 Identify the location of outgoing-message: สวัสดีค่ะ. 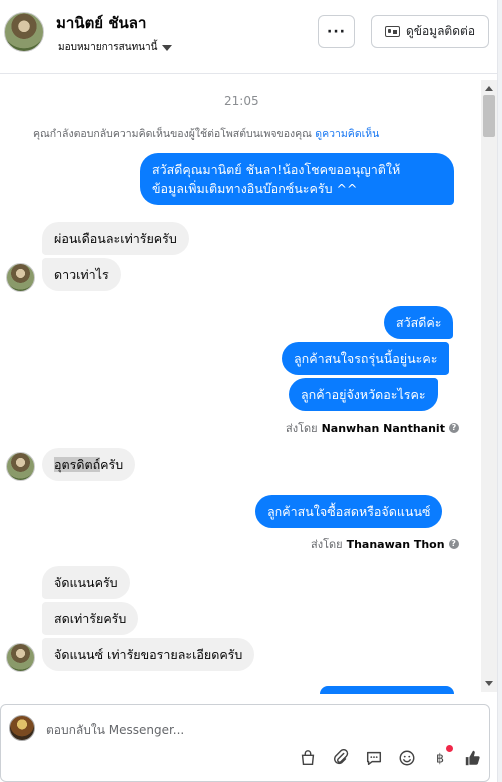
(419, 322).